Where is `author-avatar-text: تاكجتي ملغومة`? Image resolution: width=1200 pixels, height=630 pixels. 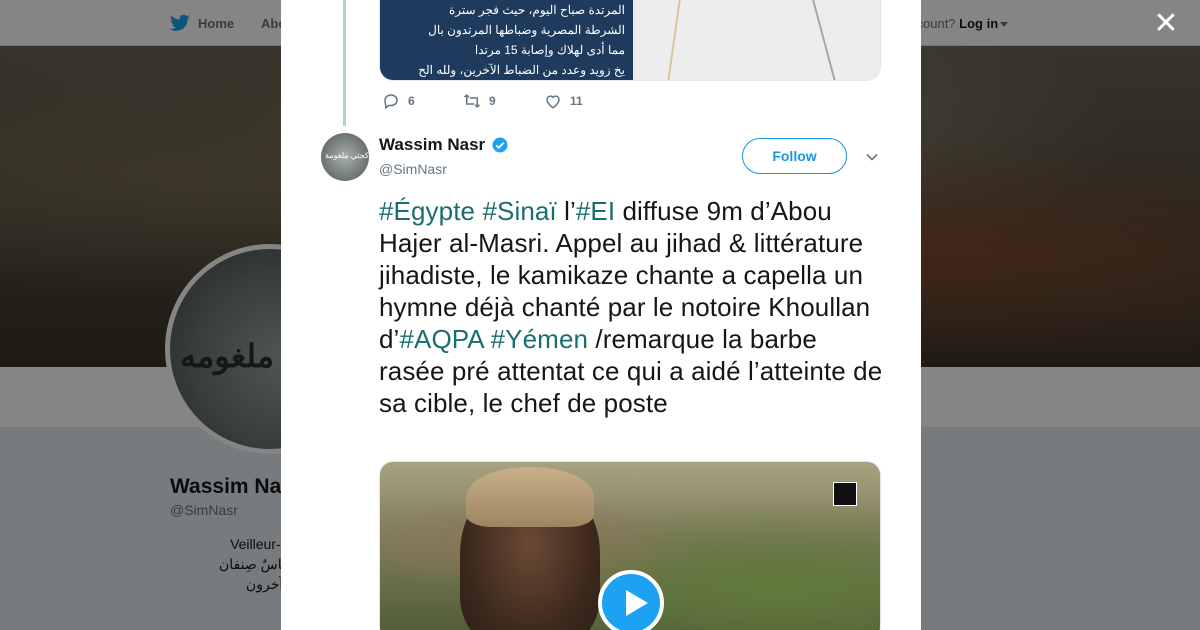 author-avatar-text: تاكجتي ملغومة is located at coordinates (347, 155).